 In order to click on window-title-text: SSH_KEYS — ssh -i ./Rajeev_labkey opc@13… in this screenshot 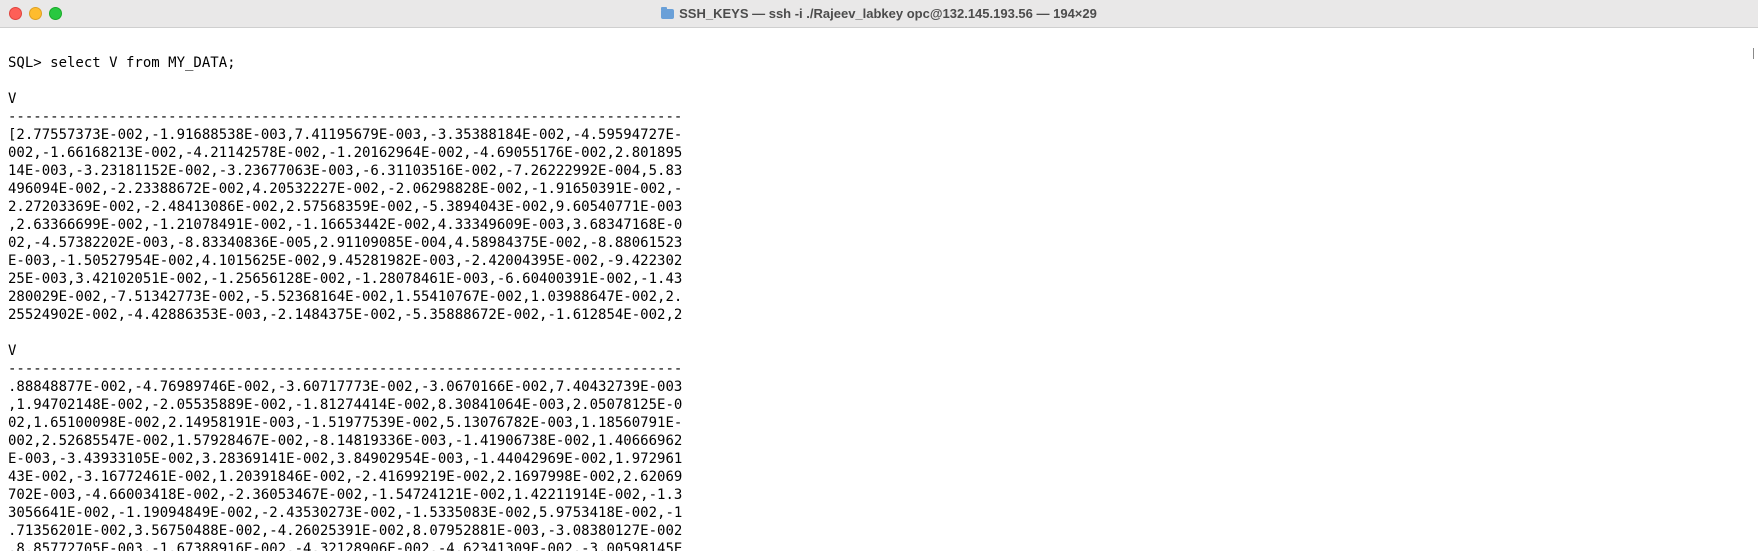, I will do `click(888, 13)`.